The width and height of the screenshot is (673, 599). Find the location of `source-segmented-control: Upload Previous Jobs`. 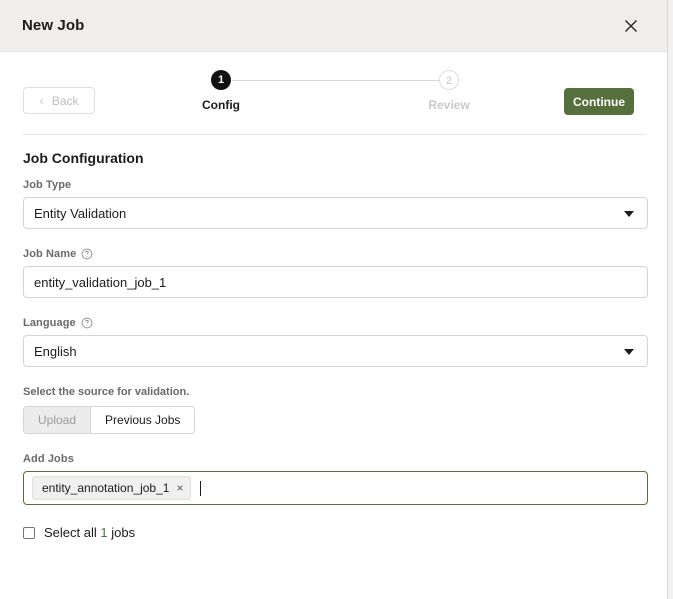

source-segmented-control: Upload Previous Jobs is located at coordinates (109, 420).